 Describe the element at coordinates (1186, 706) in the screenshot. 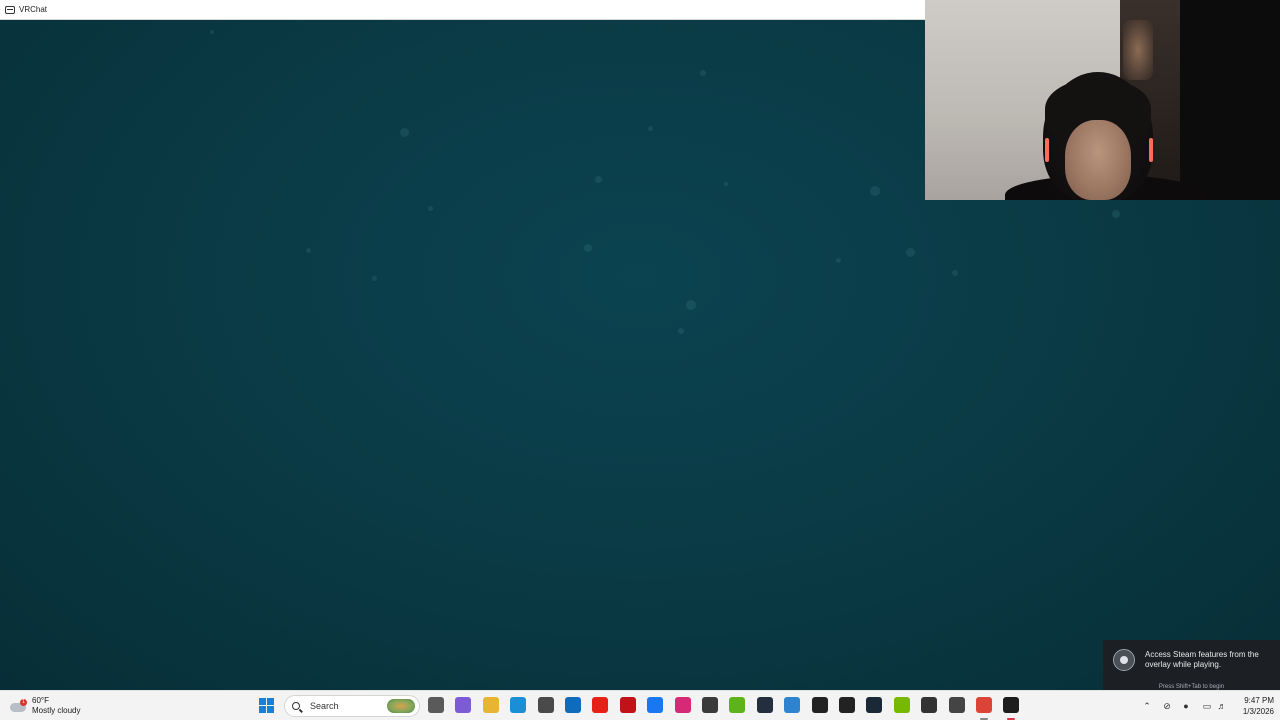

I see `mic-icon: ●` at that location.